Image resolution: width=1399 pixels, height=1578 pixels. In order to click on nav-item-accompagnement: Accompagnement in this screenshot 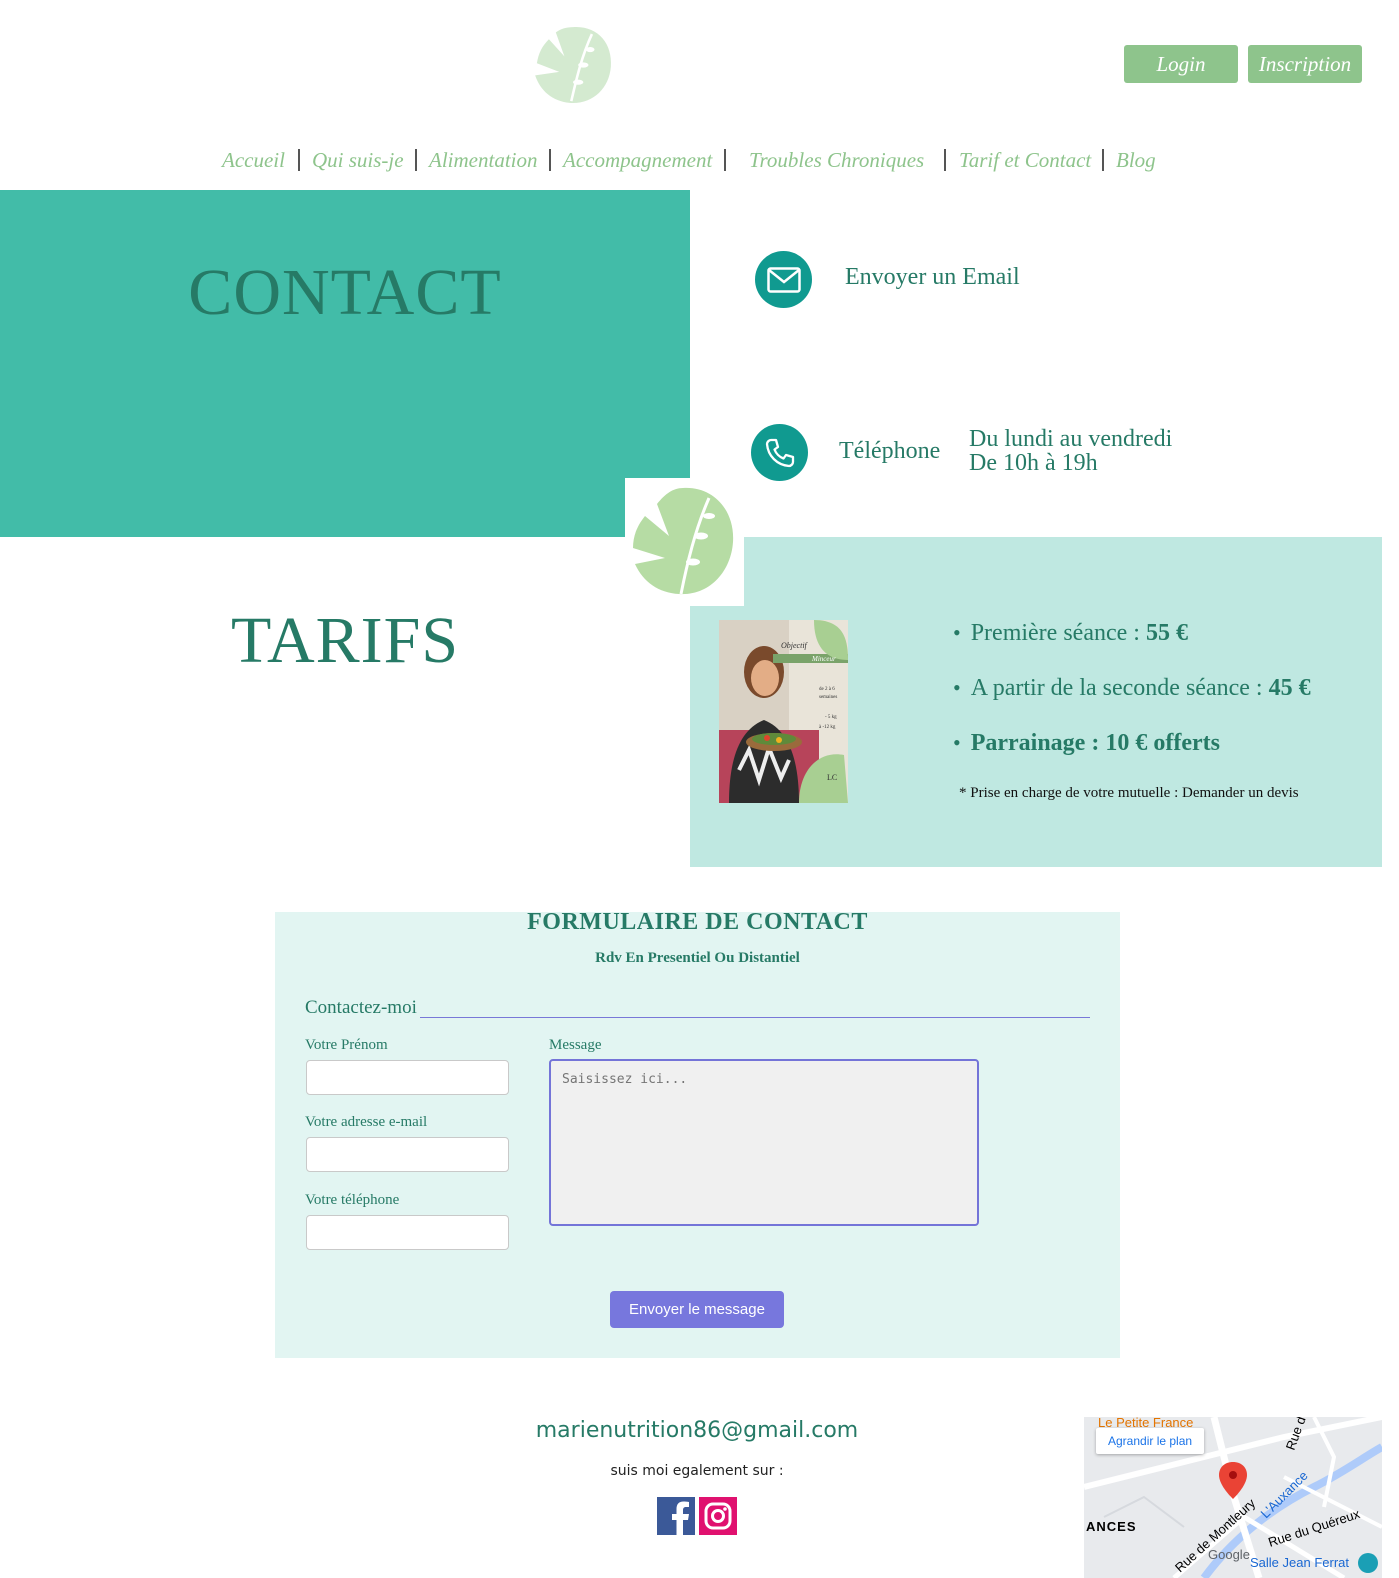, I will do `click(637, 160)`.